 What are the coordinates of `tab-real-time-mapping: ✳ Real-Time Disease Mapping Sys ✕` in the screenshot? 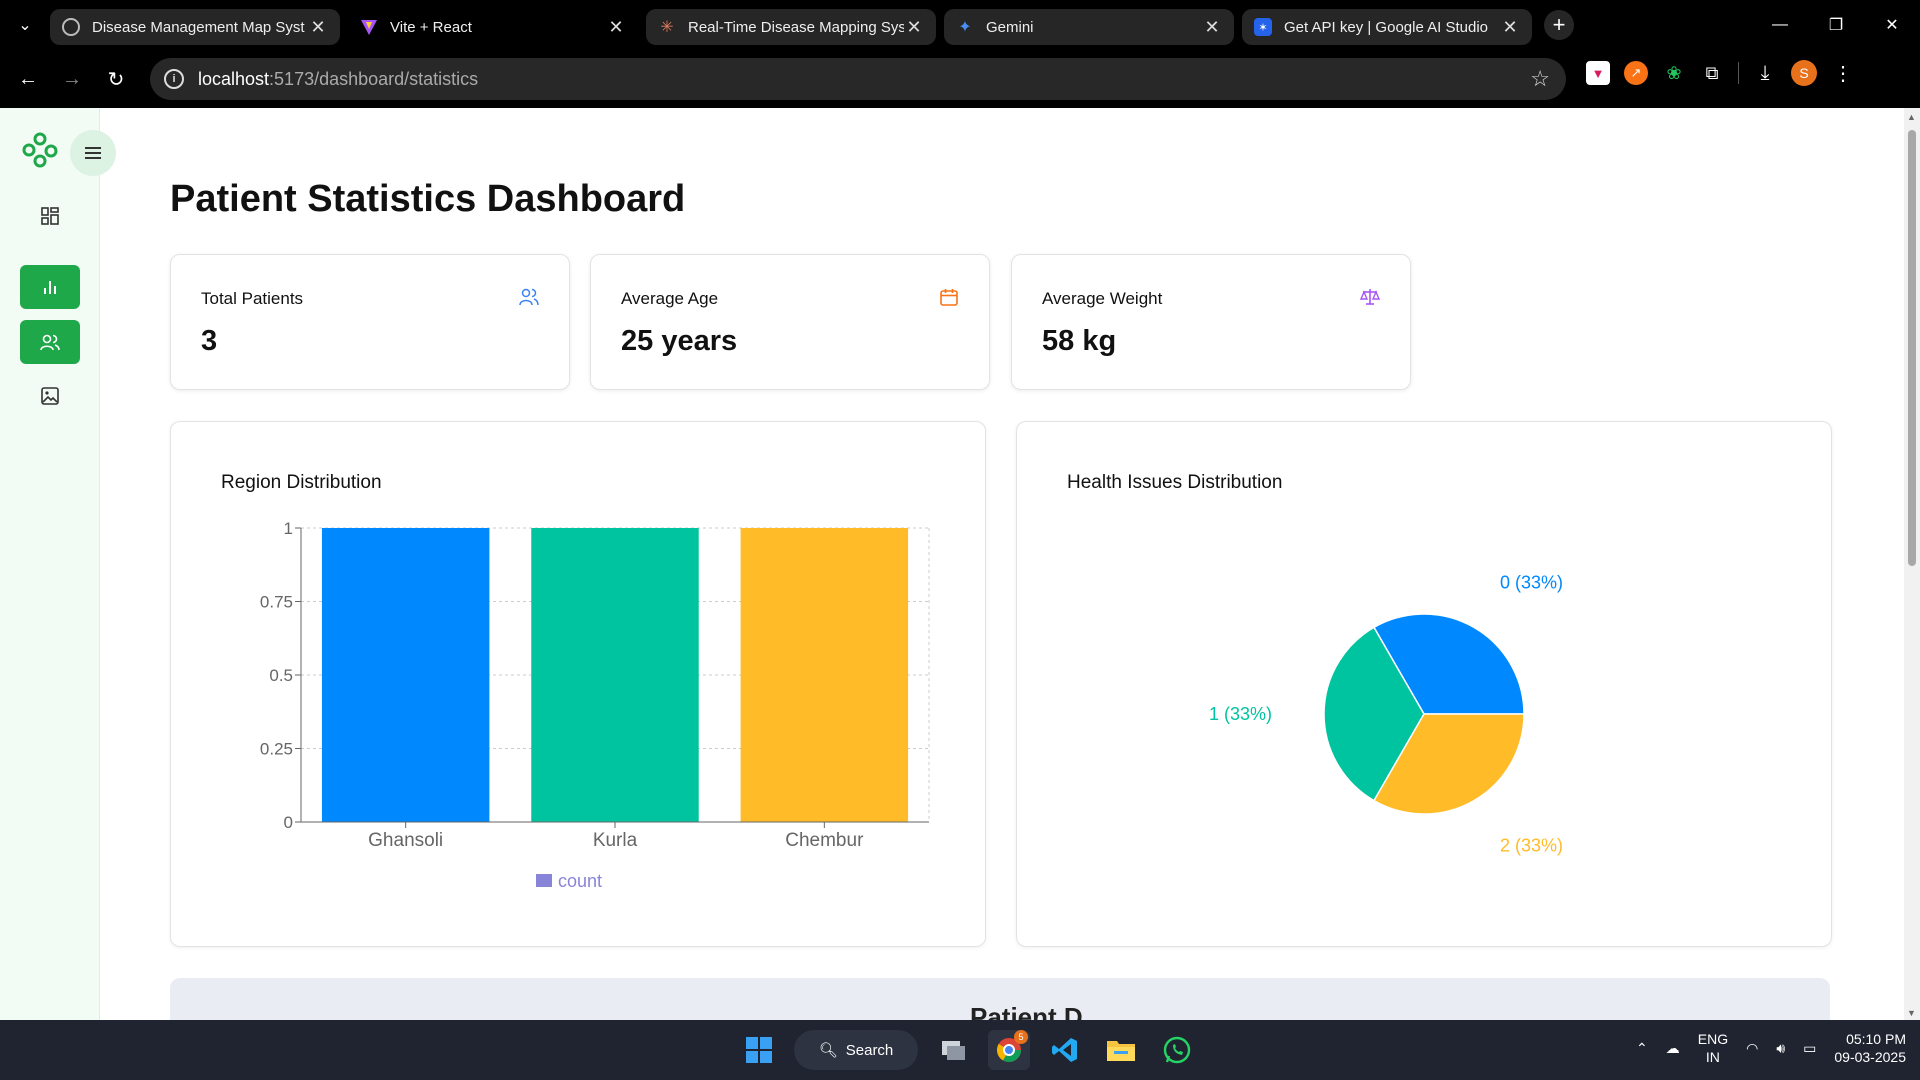 It's located at (791, 27).